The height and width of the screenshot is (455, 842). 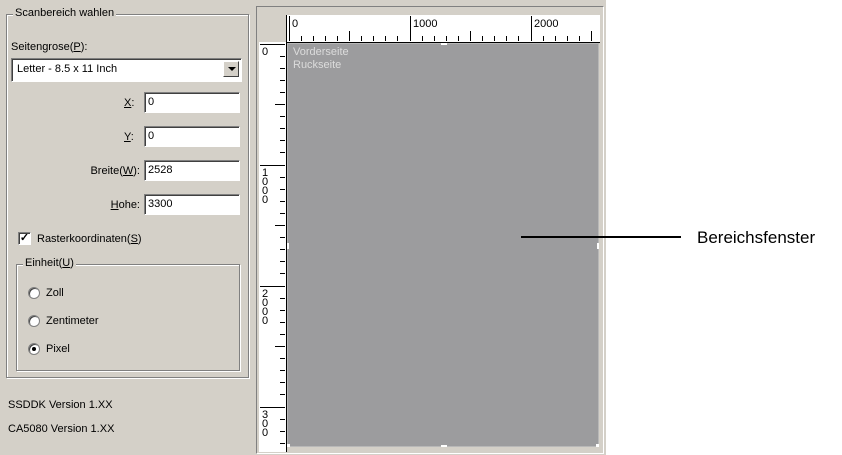 What do you see at coordinates (34, 293) in the screenshot?
I see `unit-zoll-radio` at bounding box center [34, 293].